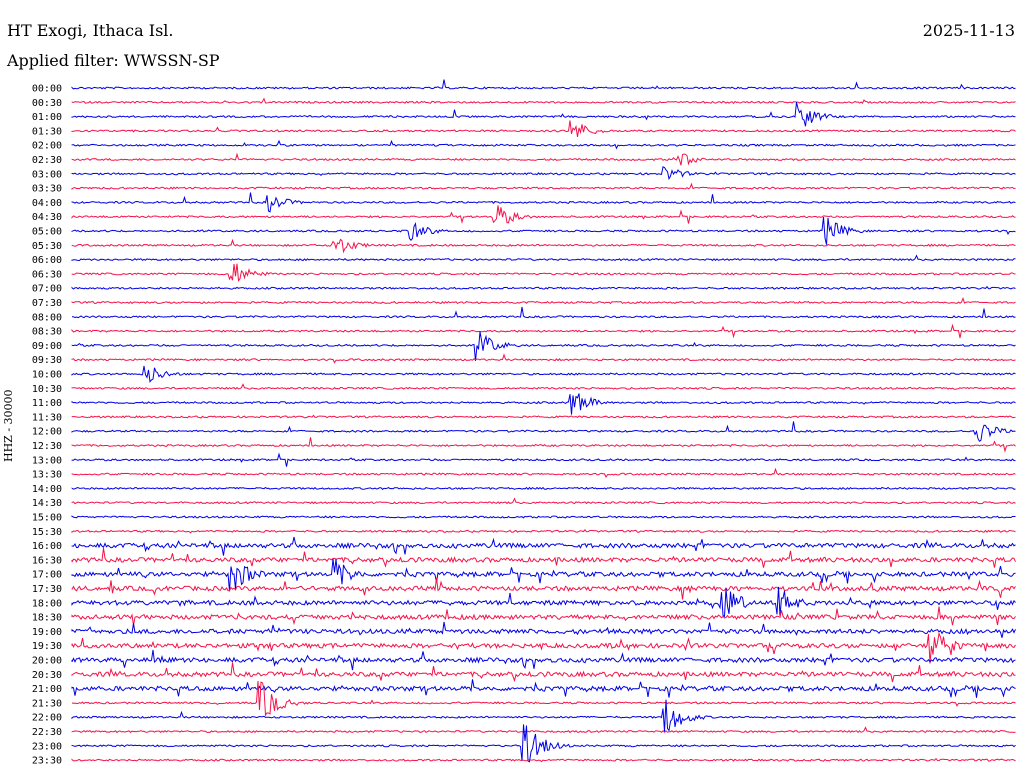  What do you see at coordinates (47, 317) in the screenshot?
I see `row-time-label: 08:00` at bounding box center [47, 317].